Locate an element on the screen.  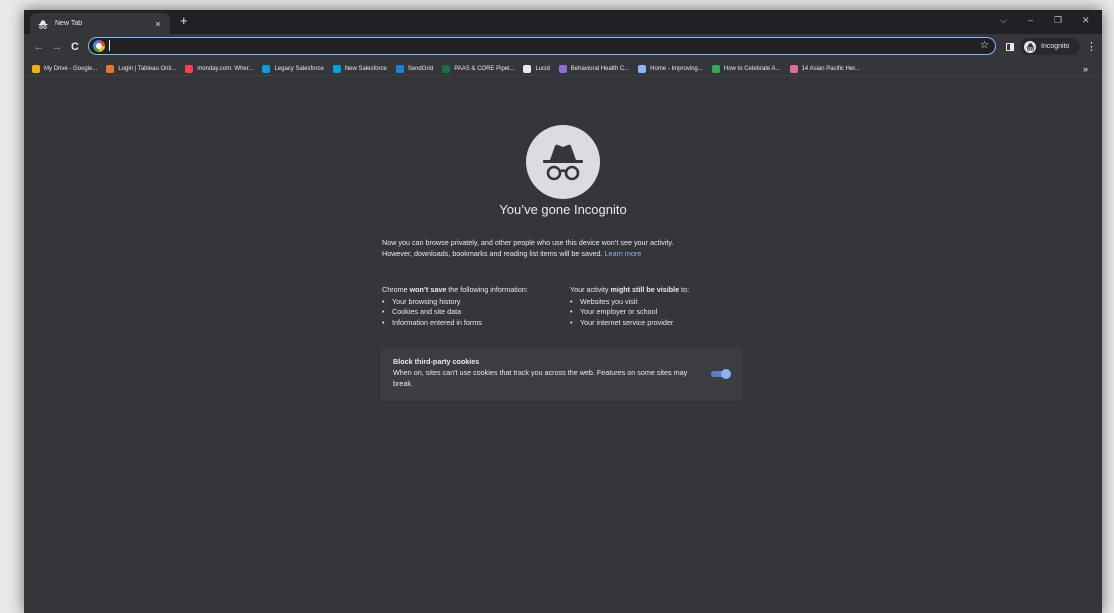
tab-close-icon: × is located at coordinates (158, 24).